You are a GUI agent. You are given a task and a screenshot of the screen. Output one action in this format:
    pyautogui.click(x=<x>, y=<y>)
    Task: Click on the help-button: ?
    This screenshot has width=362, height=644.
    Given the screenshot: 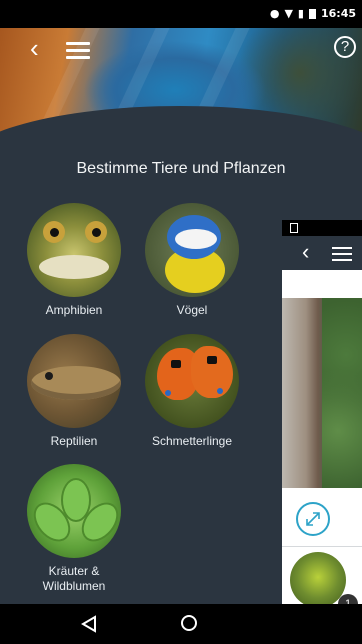 What is the action you would take?
    pyautogui.click(x=345, y=47)
    